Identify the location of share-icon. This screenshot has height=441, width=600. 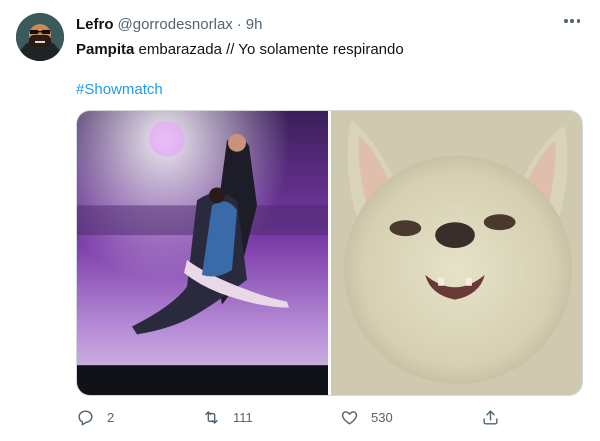
(490, 417).